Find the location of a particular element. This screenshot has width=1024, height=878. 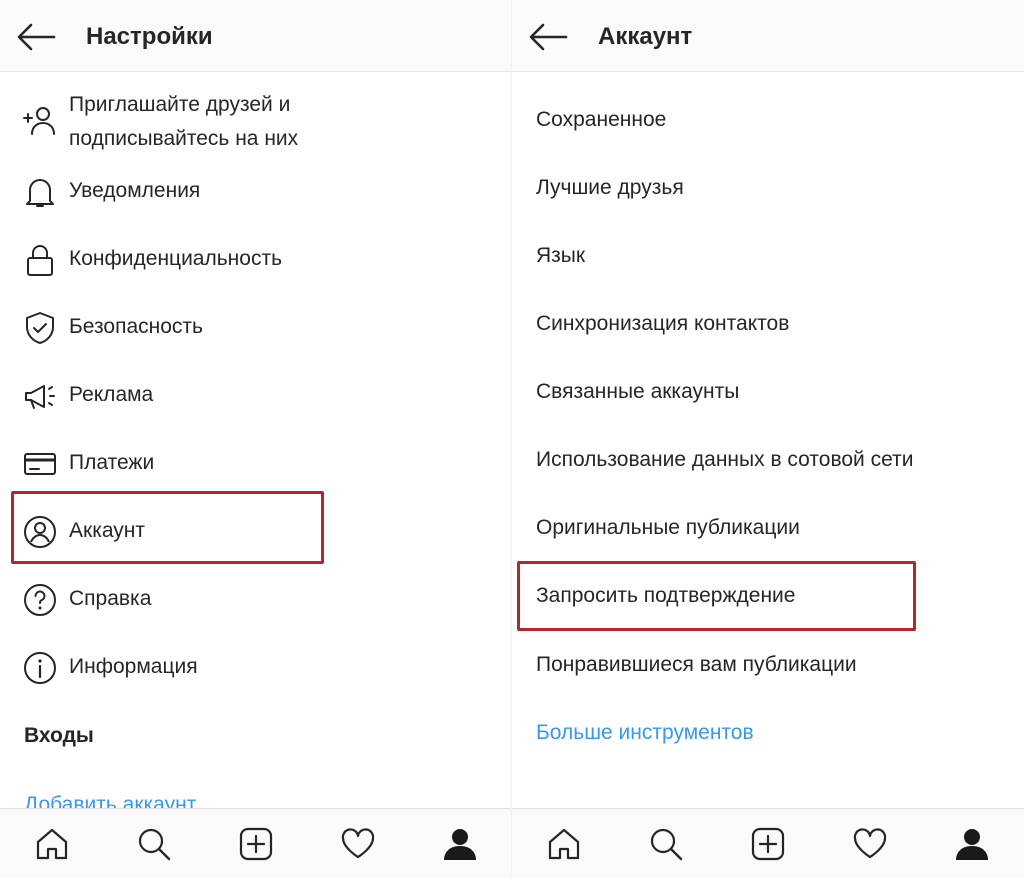

megaphone-icon is located at coordinates (40, 396).